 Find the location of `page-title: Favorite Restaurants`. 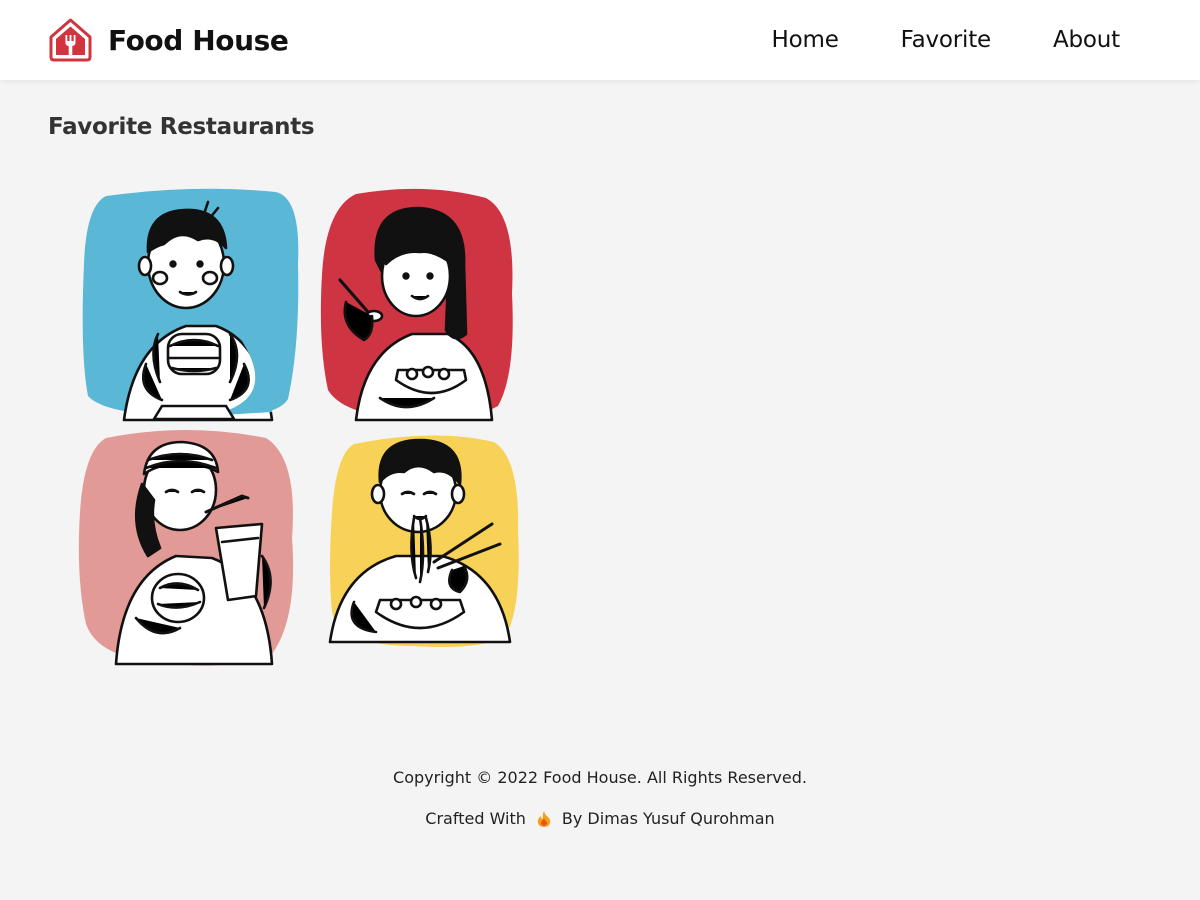

page-title: Favorite Restaurants is located at coordinates (181, 127).